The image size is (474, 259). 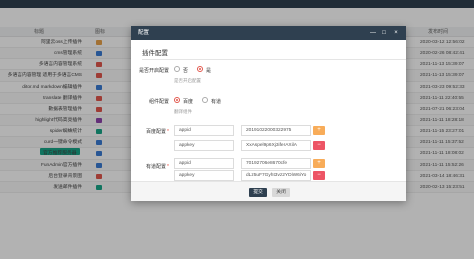 What do you see at coordinates (319, 175) in the screenshot?
I see `youdao-remove-button: −` at bounding box center [319, 175].